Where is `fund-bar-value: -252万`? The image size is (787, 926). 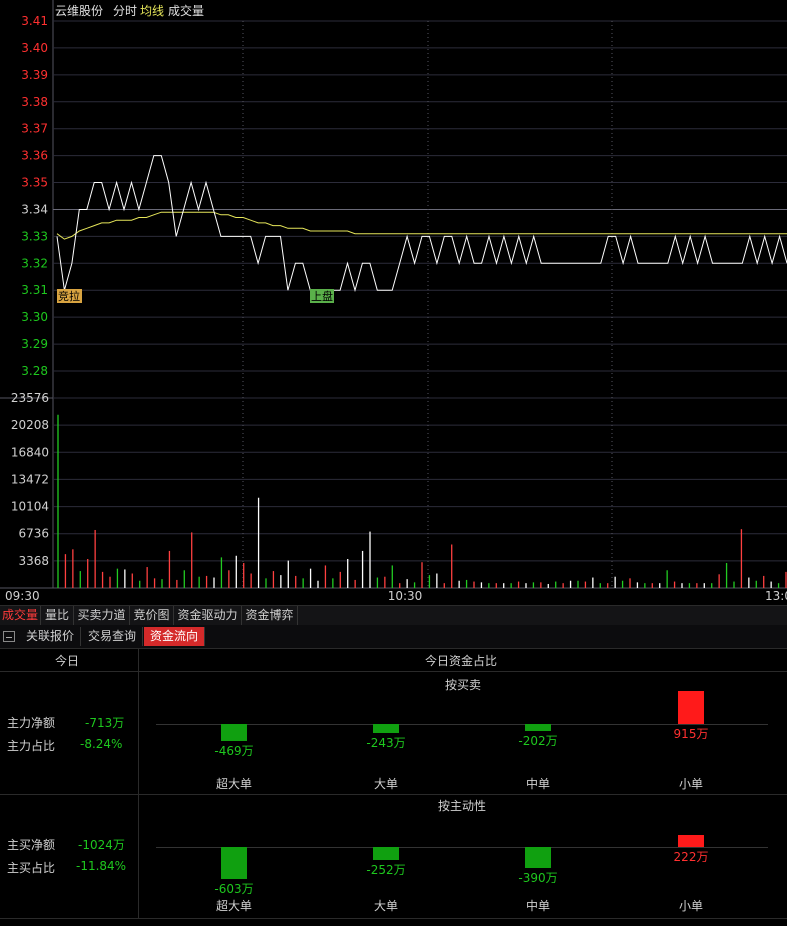
fund-bar-value: -252万 is located at coordinates (386, 870).